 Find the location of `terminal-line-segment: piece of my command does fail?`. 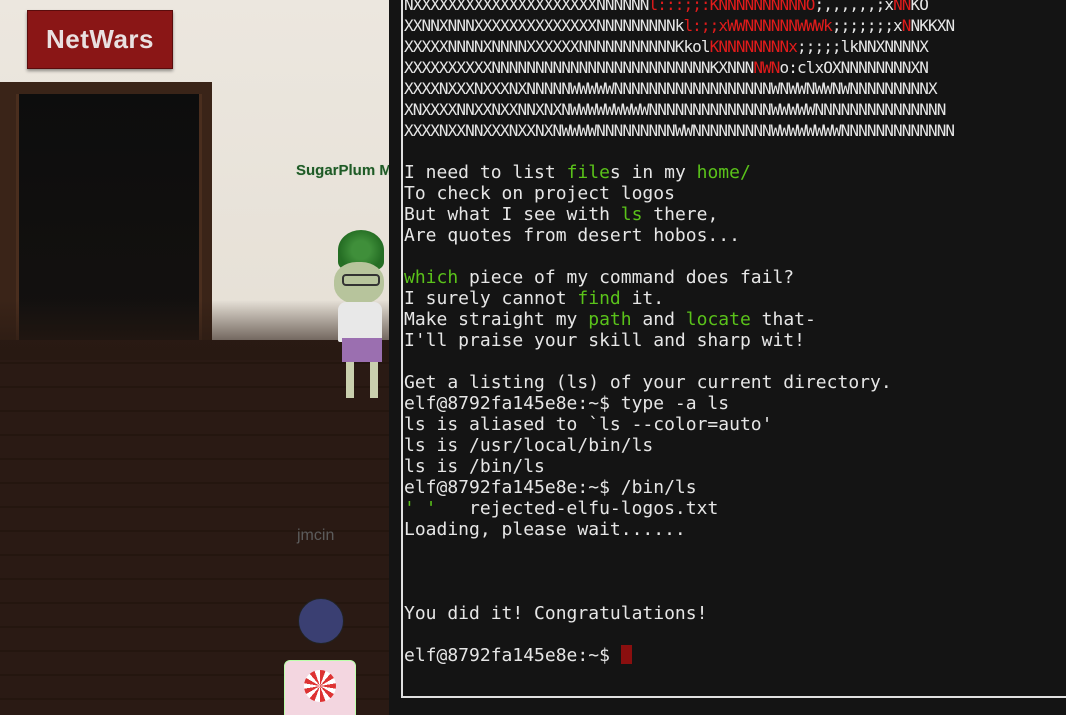

terminal-line-segment: piece of my command does fail? is located at coordinates (626, 277).